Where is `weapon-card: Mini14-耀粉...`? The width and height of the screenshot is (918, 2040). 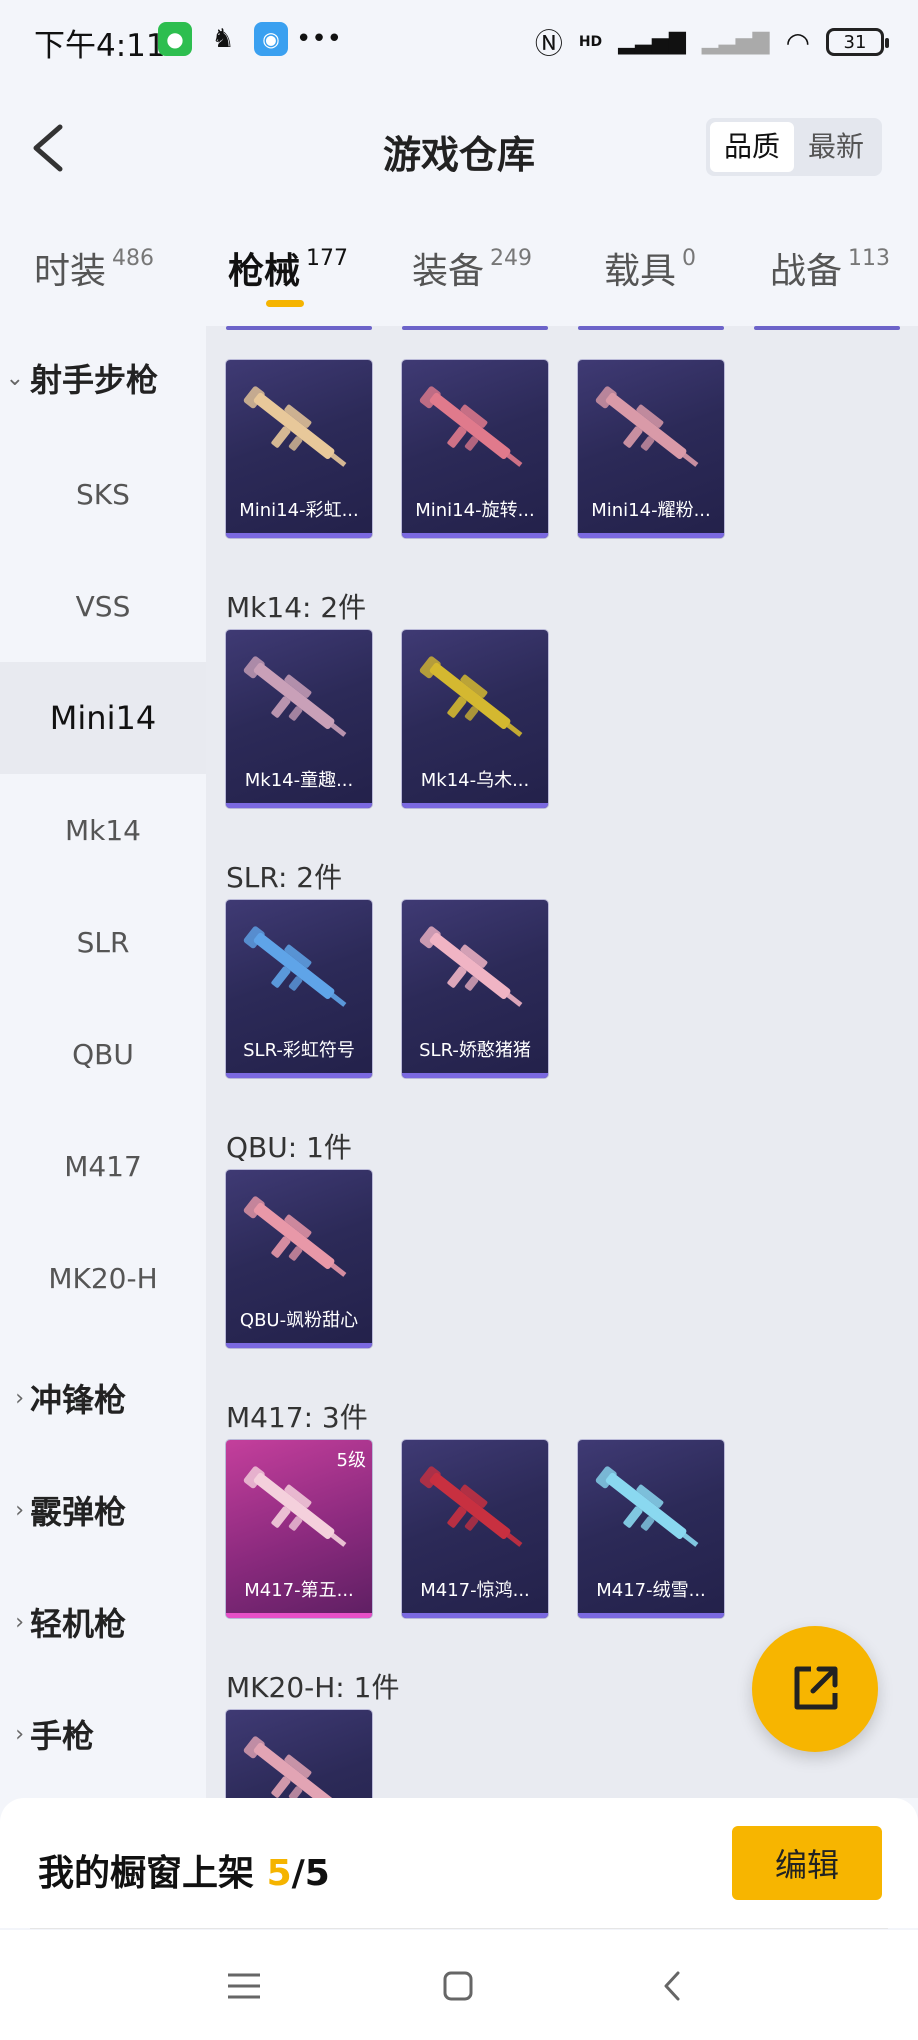 weapon-card: Mini14-耀粉... is located at coordinates (651, 449).